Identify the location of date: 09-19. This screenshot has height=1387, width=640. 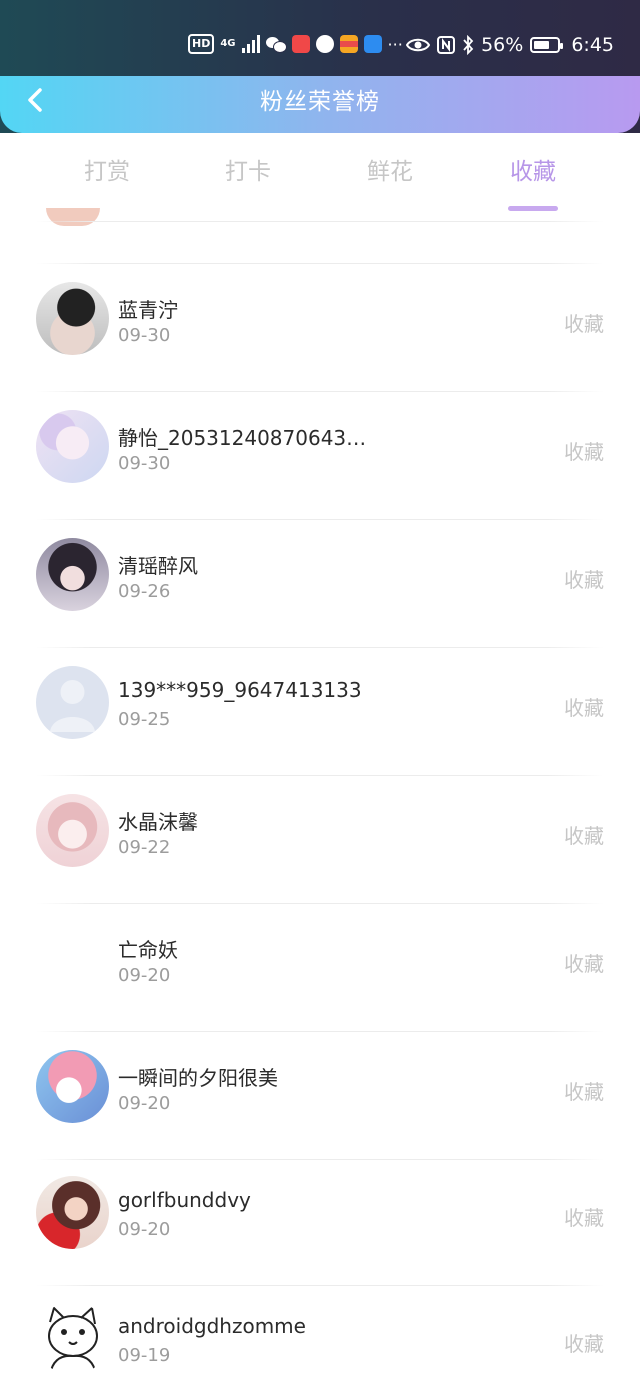
(144, 1355).